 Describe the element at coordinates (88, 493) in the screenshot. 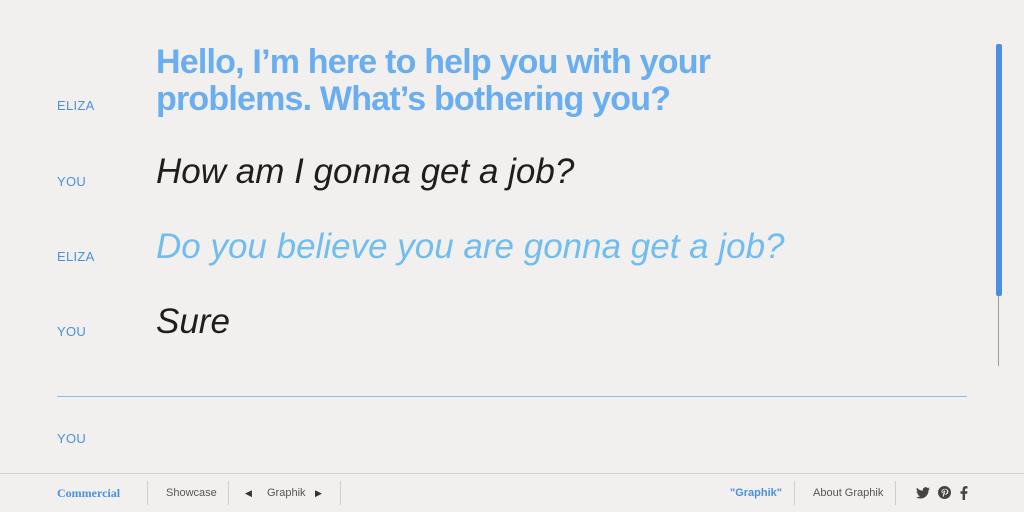

I see `brand-link: Commercial` at that location.